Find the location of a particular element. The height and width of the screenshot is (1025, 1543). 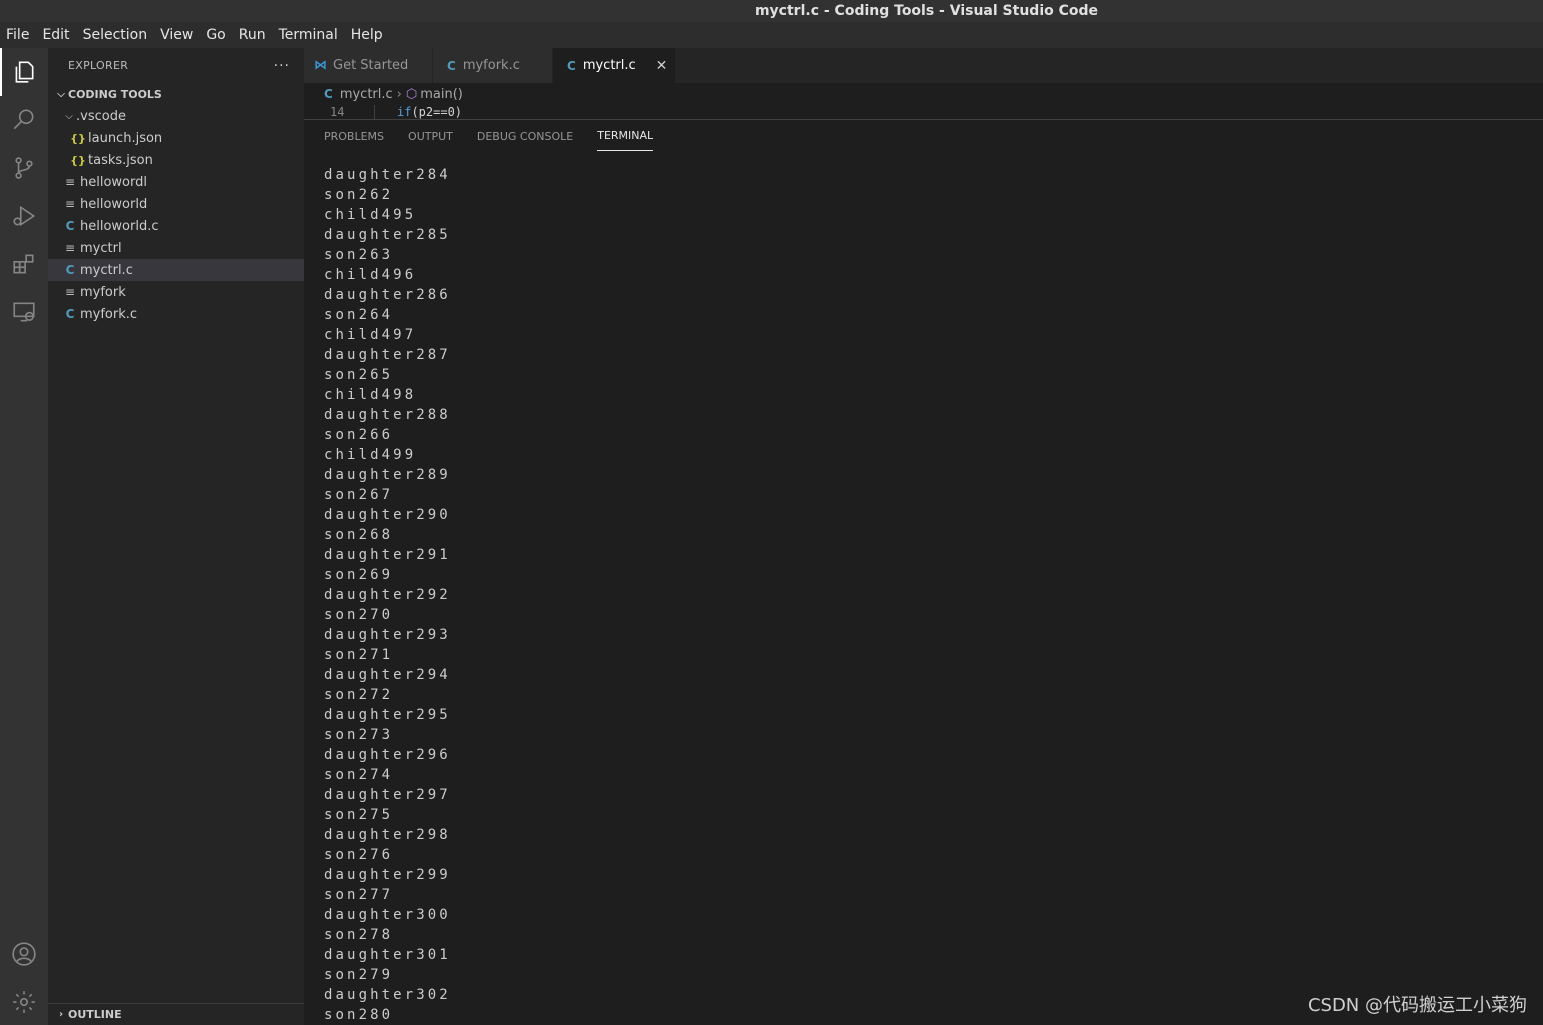

folder-vscode: ⌵ .vscode is located at coordinates (176, 116).